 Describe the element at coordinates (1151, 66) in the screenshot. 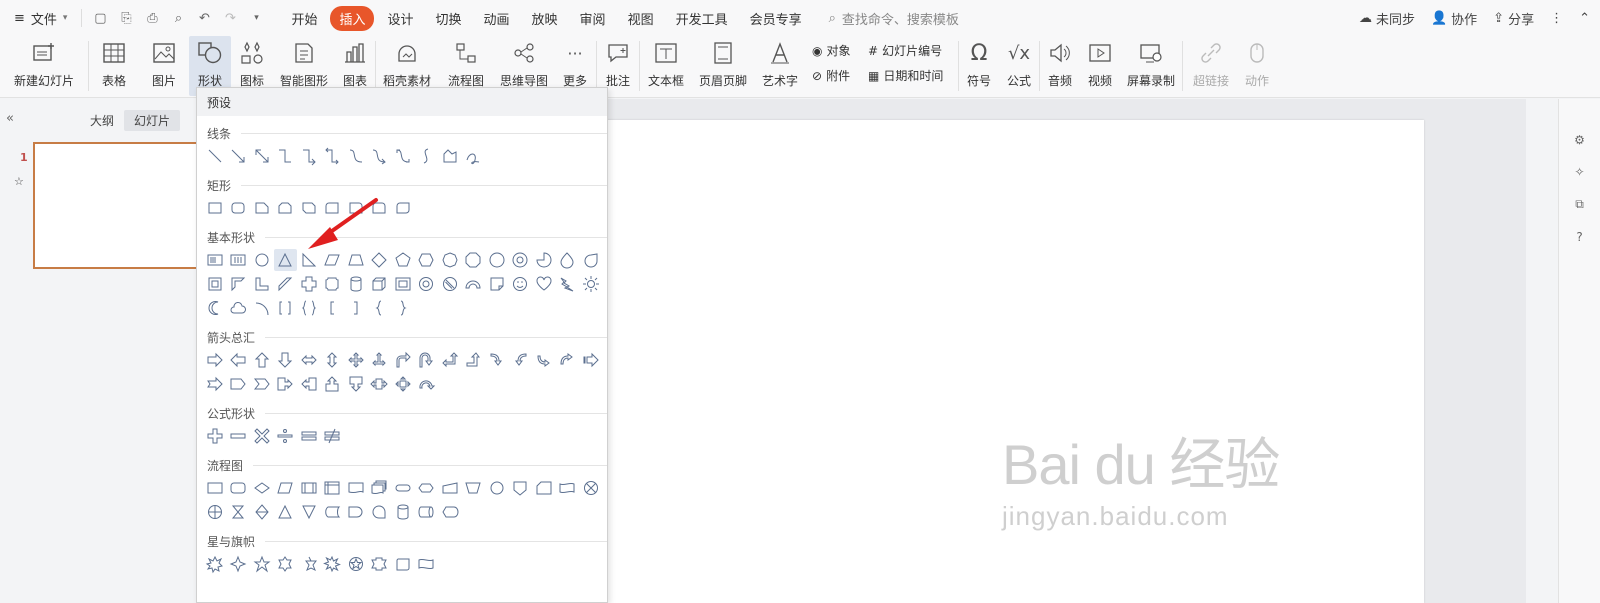

I see `screen-record-button: 屏幕录制` at that location.